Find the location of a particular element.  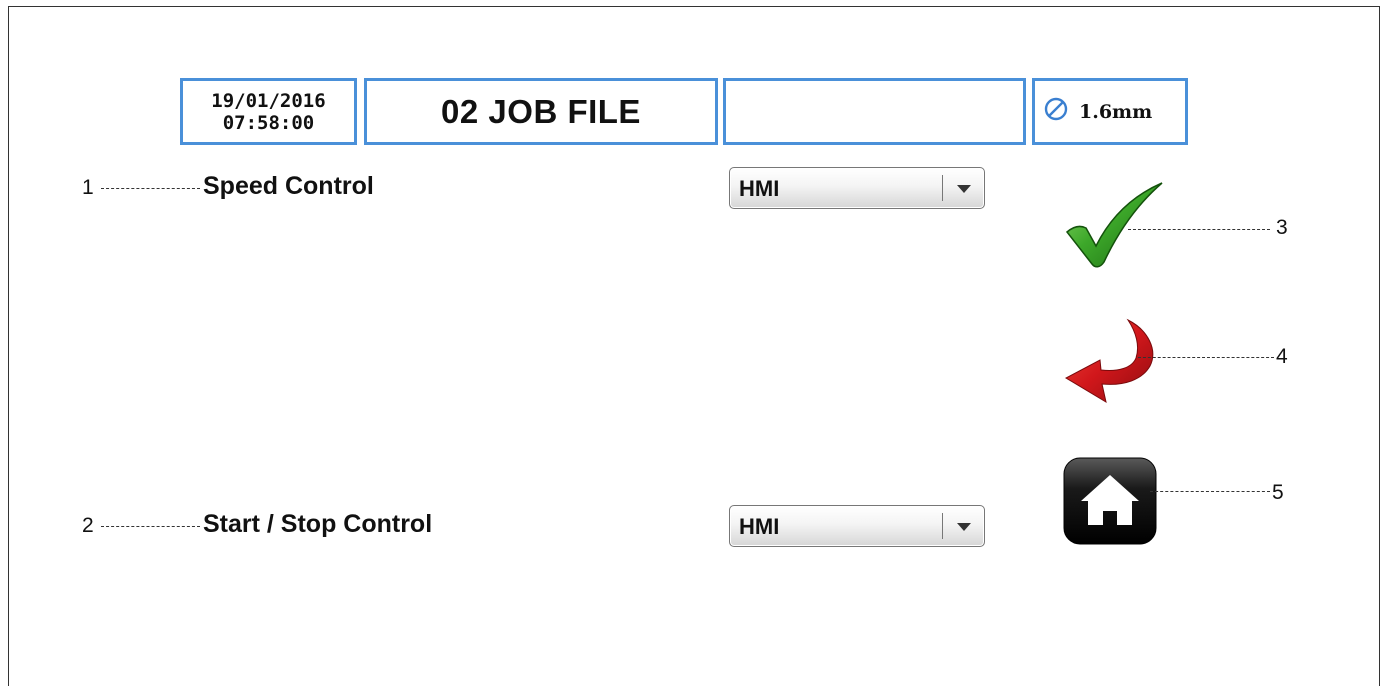

confirm-button is located at coordinates (1114, 225).